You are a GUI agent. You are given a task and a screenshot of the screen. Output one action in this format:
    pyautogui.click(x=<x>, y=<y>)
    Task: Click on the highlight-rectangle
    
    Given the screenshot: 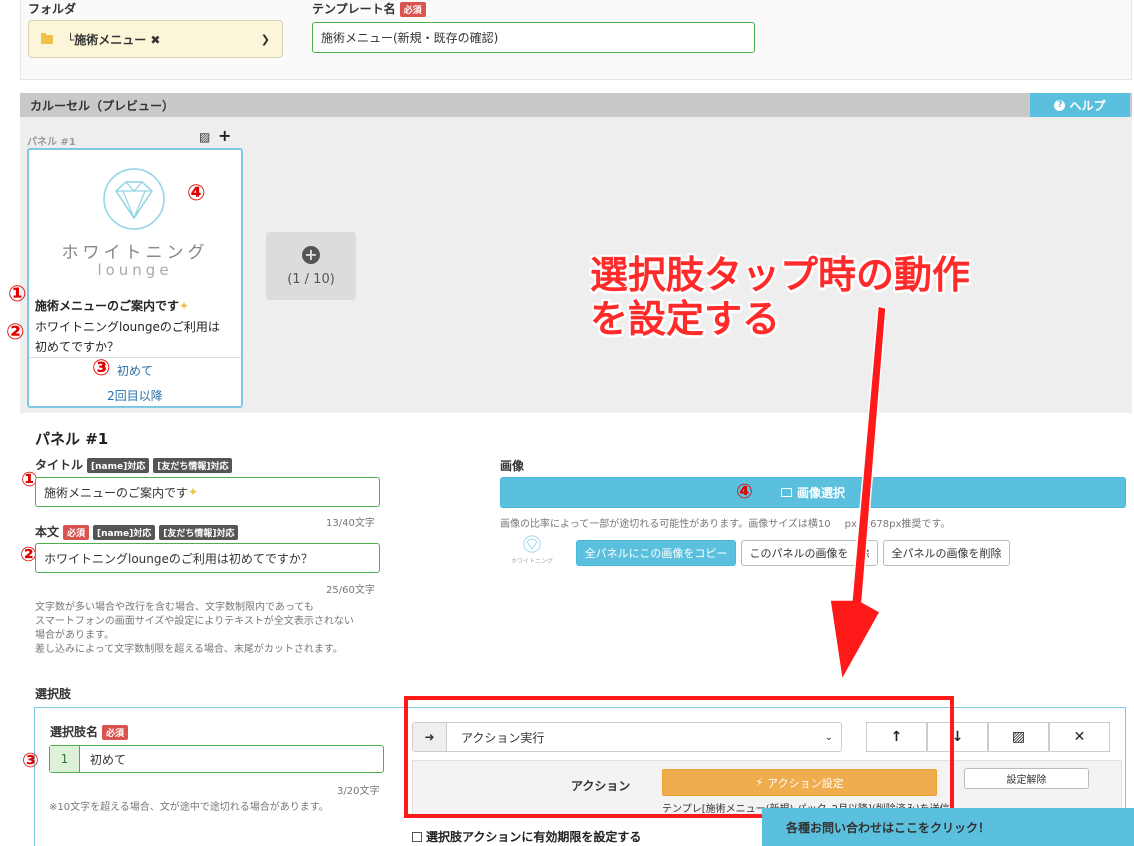 What is the action you would take?
    pyautogui.click(x=679, y=757)
    